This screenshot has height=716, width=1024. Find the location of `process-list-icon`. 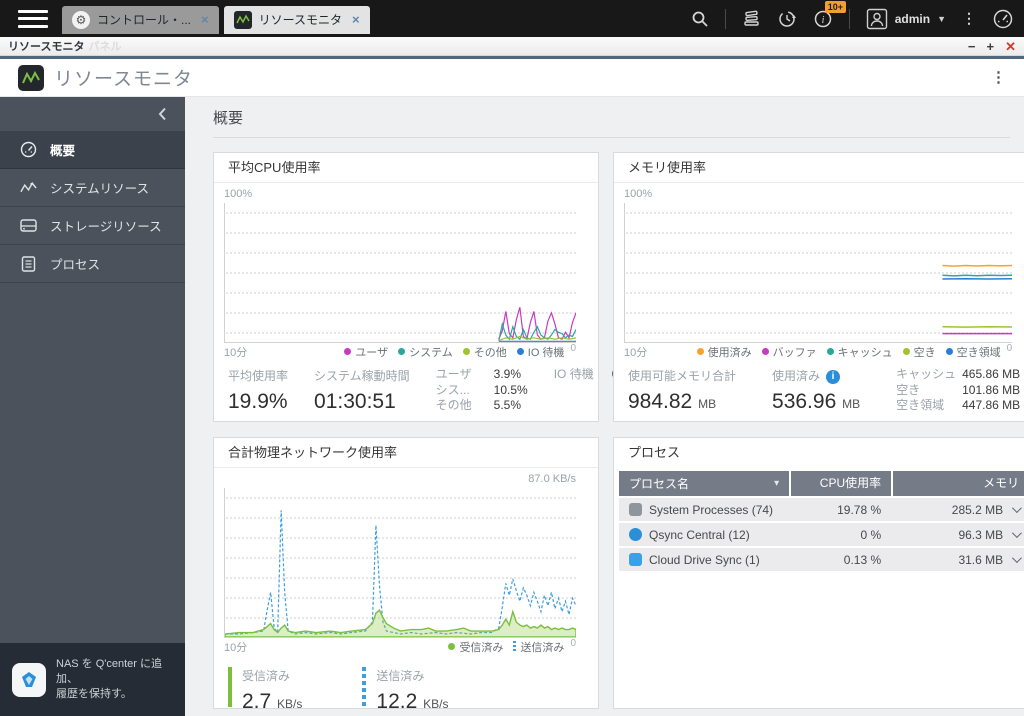

process-list-icon is located at coordinates (28, 263).